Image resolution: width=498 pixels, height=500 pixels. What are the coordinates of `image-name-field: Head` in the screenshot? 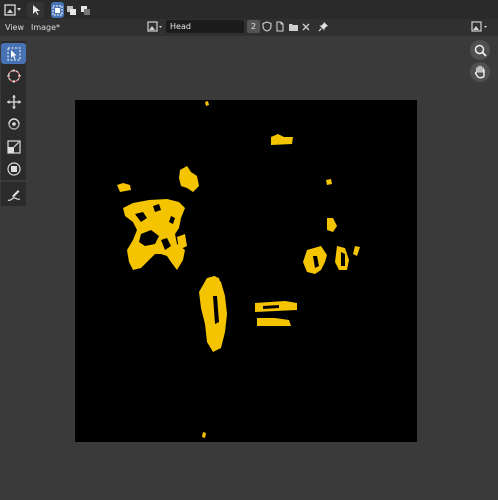 It's located at (205, 26).